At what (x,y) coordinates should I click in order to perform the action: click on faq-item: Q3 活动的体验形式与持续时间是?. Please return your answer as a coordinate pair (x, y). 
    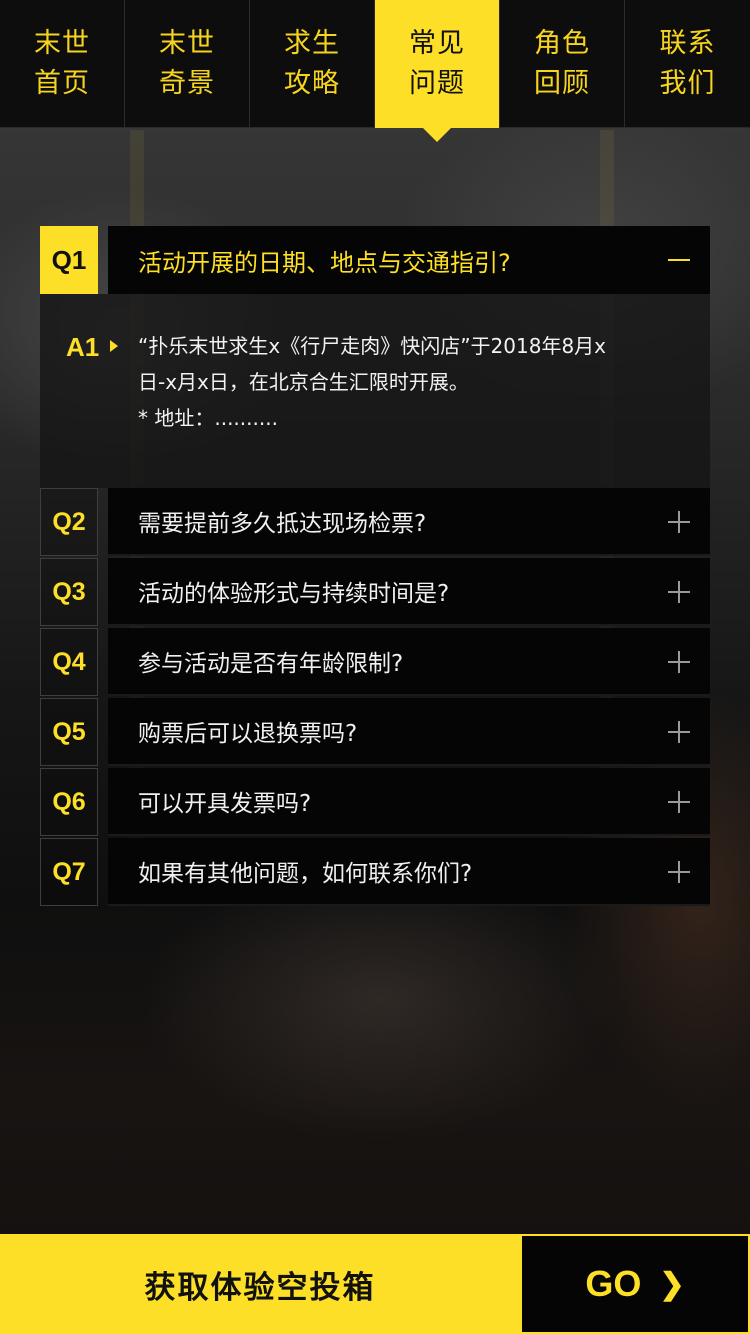
    Looking at the image, I should click on (375, 593).